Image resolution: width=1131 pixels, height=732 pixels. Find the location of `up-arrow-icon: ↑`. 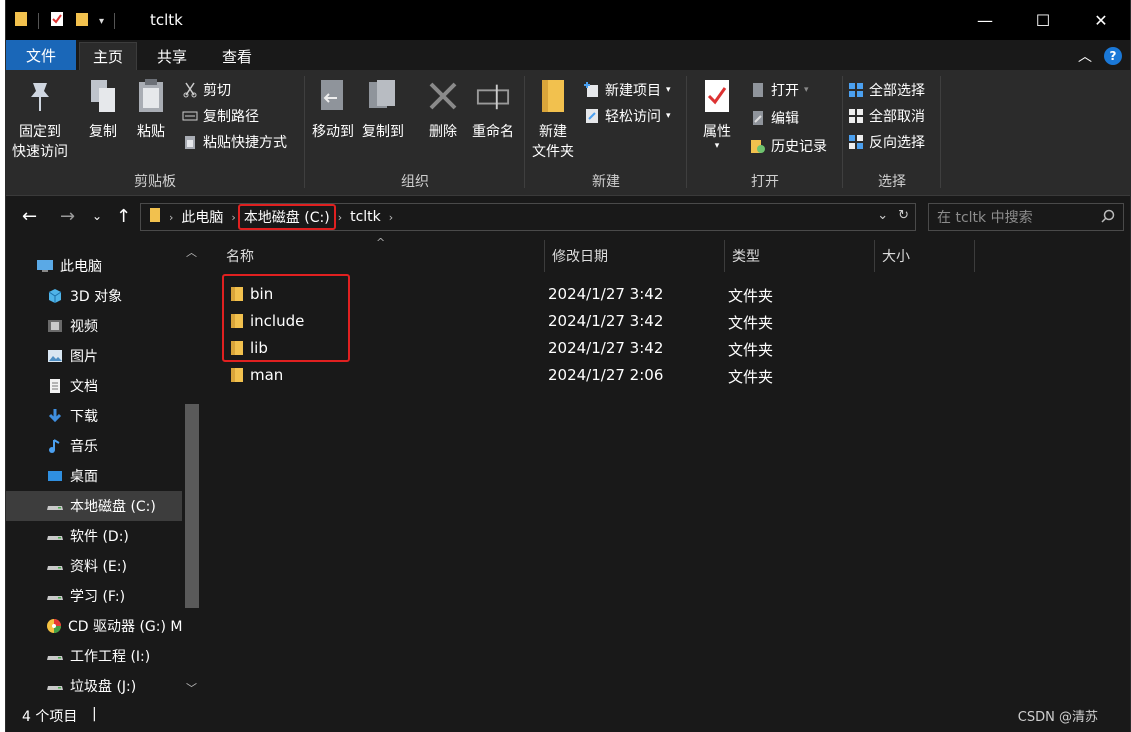

up-arrow-icon: ↑ is located at coordinates (123, 216).